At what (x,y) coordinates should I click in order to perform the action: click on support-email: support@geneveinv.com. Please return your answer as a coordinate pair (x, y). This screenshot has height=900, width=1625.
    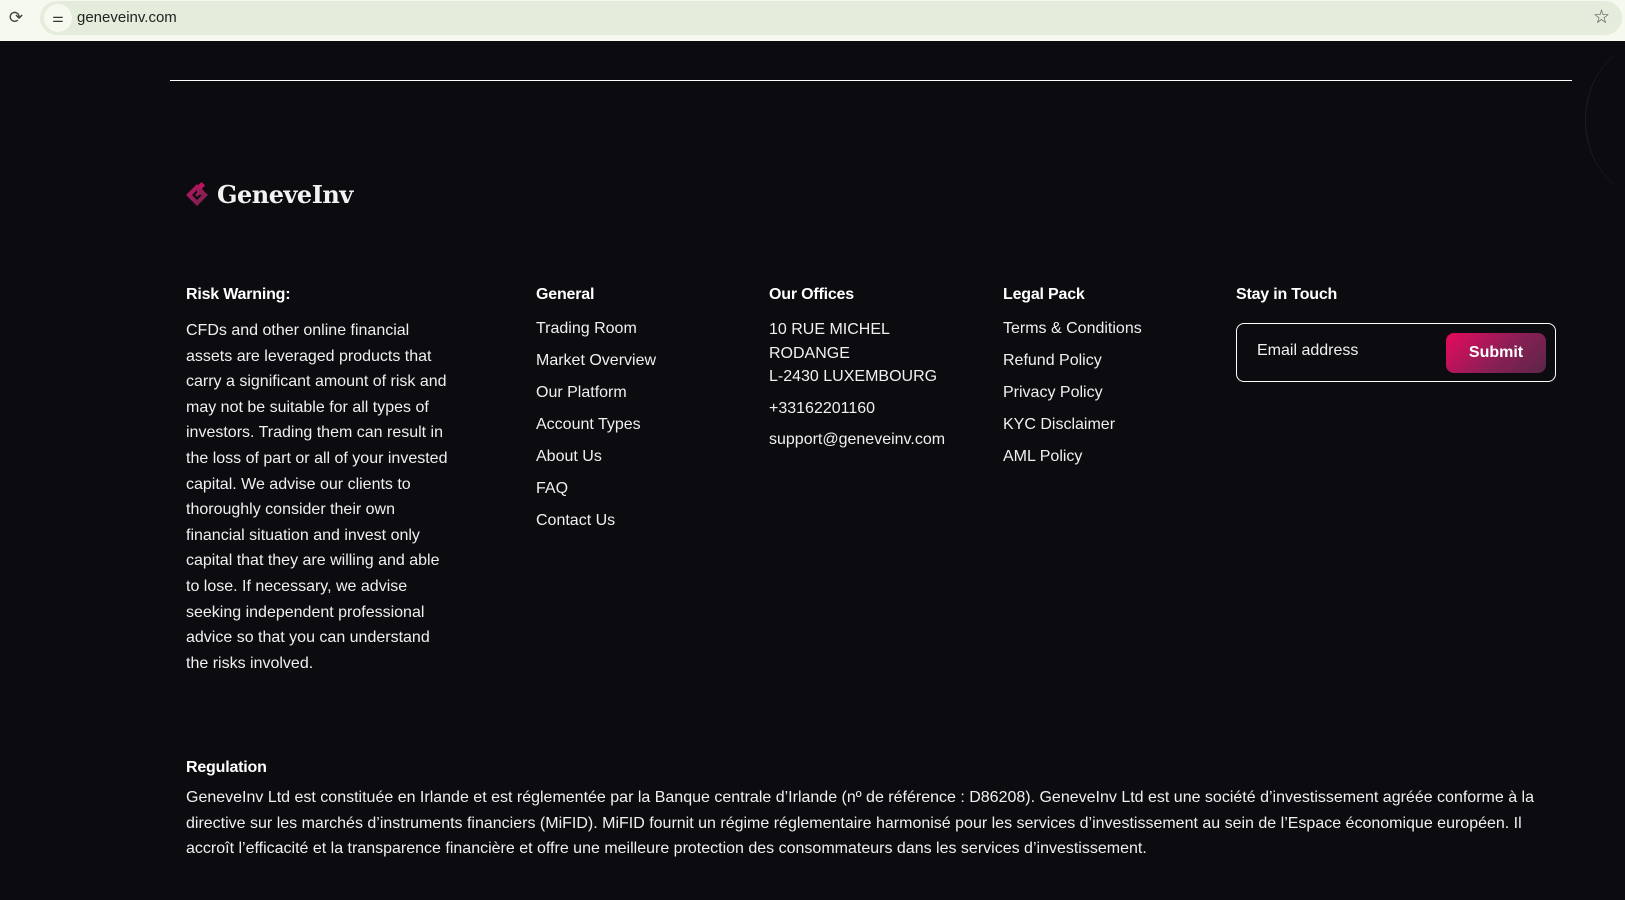
    Looking at the image, I should click on (857, 440).